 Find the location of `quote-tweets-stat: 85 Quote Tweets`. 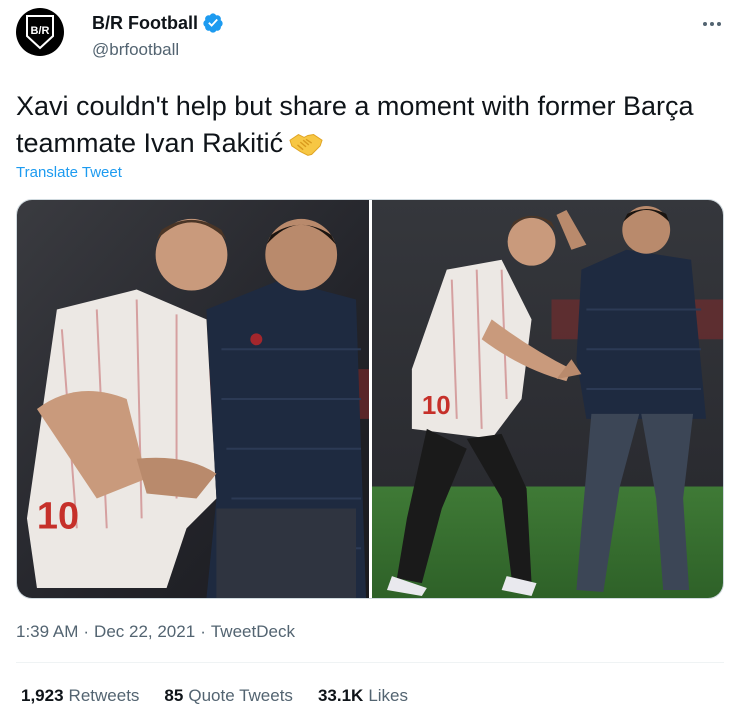

quote-tweets-stat: 85 Quote Tweets is located at coordinates (228, 696).